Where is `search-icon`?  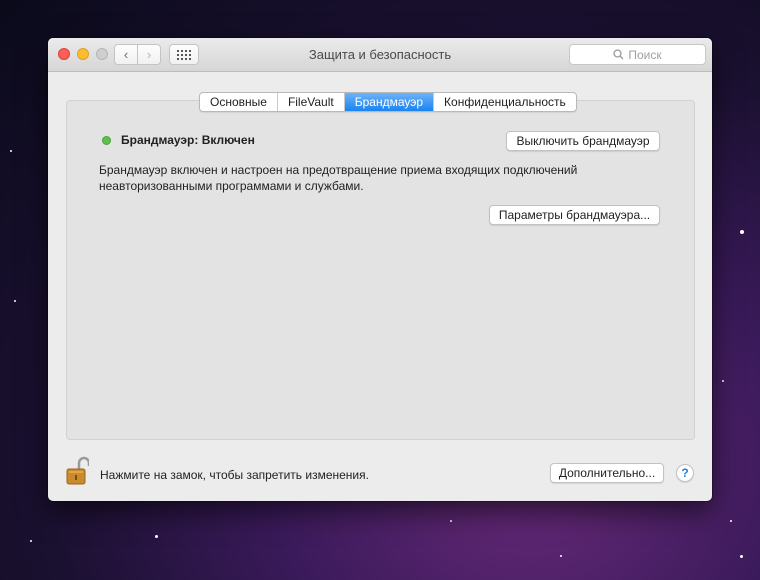 search-icon is located at coordinates (618, 54).